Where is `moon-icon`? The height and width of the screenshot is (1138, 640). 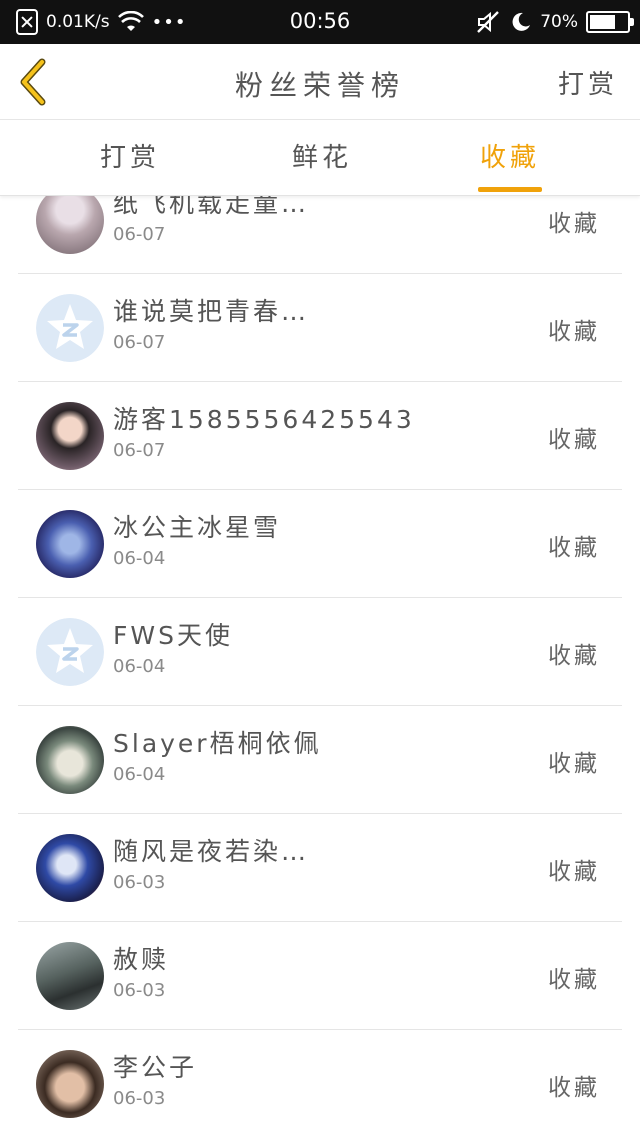
moon-icon is located at coordinates (521, 21).